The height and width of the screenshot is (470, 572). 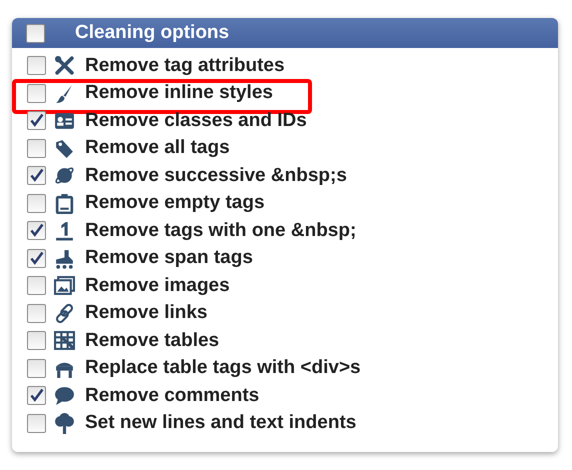 What do you see at coordinates (64, 148) in the screenshot?
I see `tag-icon` at bounding box center [64, 148].